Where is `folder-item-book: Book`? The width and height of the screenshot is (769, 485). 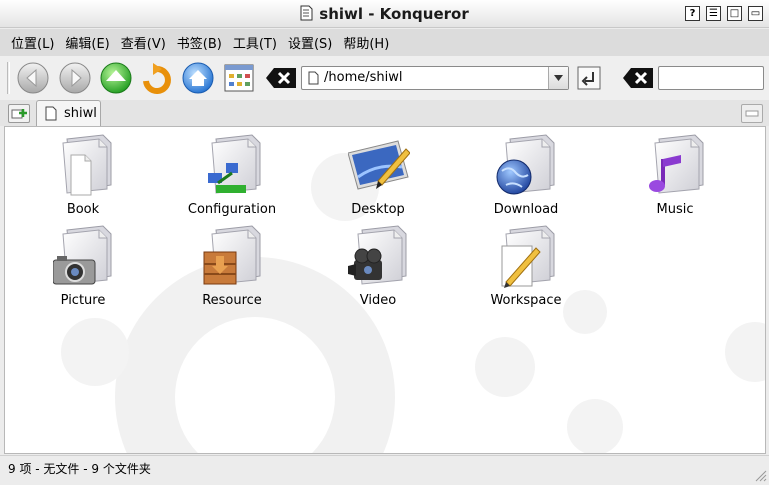
folder-item-book: Book is located at coordinates (83, 175).